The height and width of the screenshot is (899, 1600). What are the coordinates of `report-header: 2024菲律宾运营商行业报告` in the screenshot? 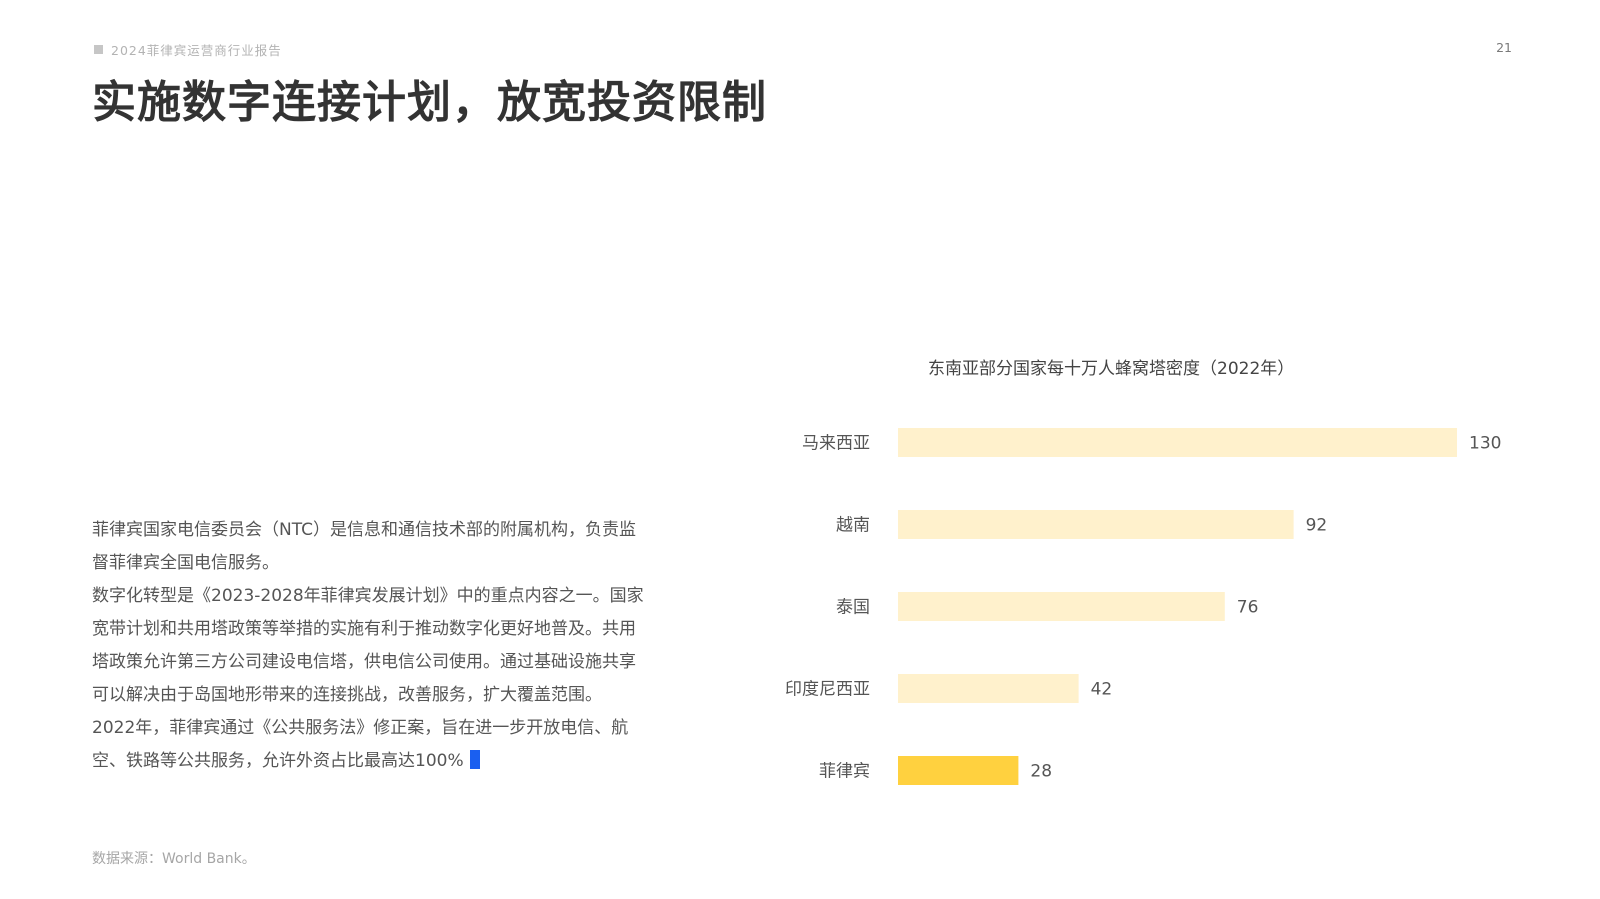 It's located at (188, 49).